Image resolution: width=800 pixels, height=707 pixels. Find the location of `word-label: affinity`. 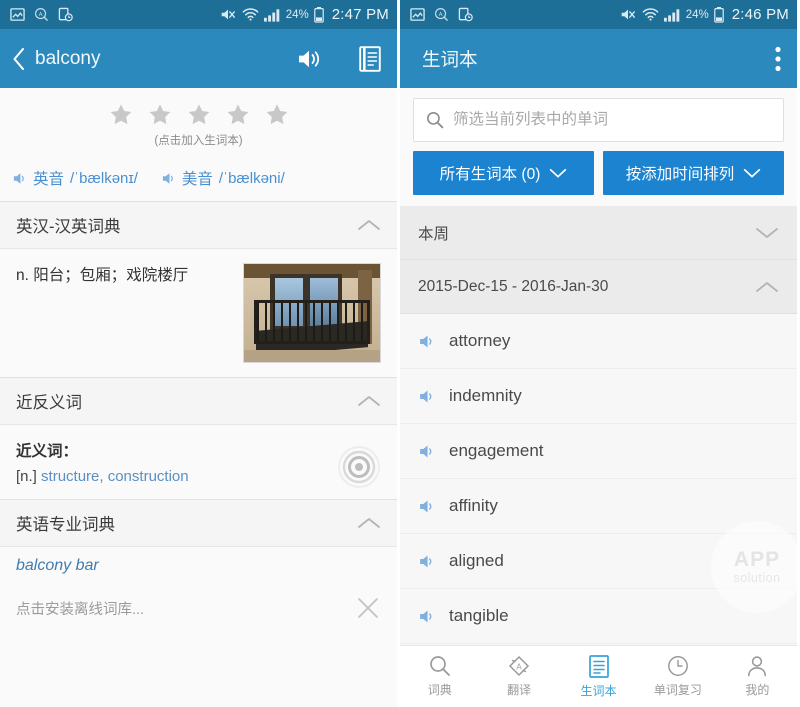

word-label: affinity is located at coordinates (473, 505).